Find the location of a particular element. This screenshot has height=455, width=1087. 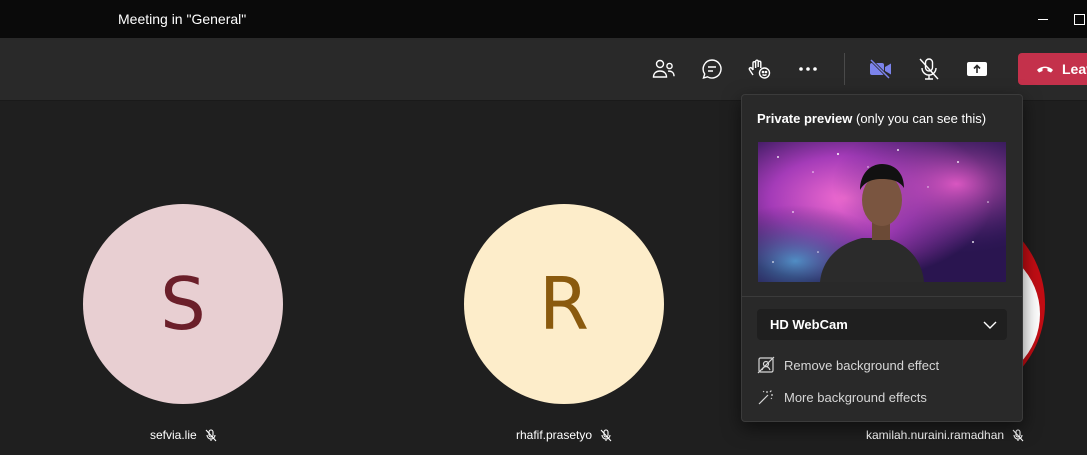

preview-title: Private preview (only you can see this) is located at coordinates (871, 118).